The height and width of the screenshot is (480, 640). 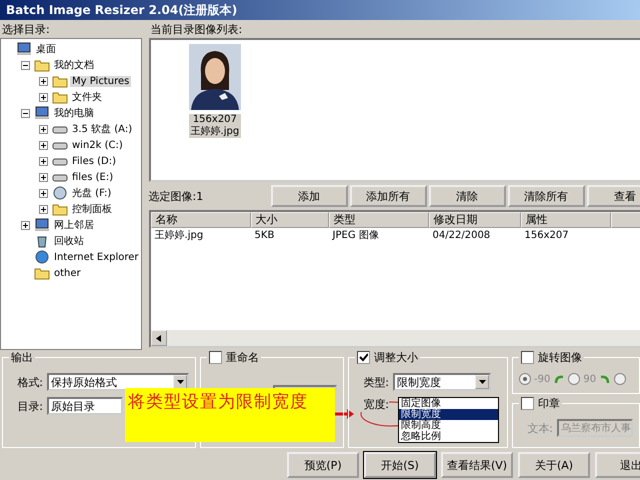 What do you see at coordinates (448, 425) in the screenshot?
I see `dropdown-option: 限制高度` at bounding box center [448, 425].